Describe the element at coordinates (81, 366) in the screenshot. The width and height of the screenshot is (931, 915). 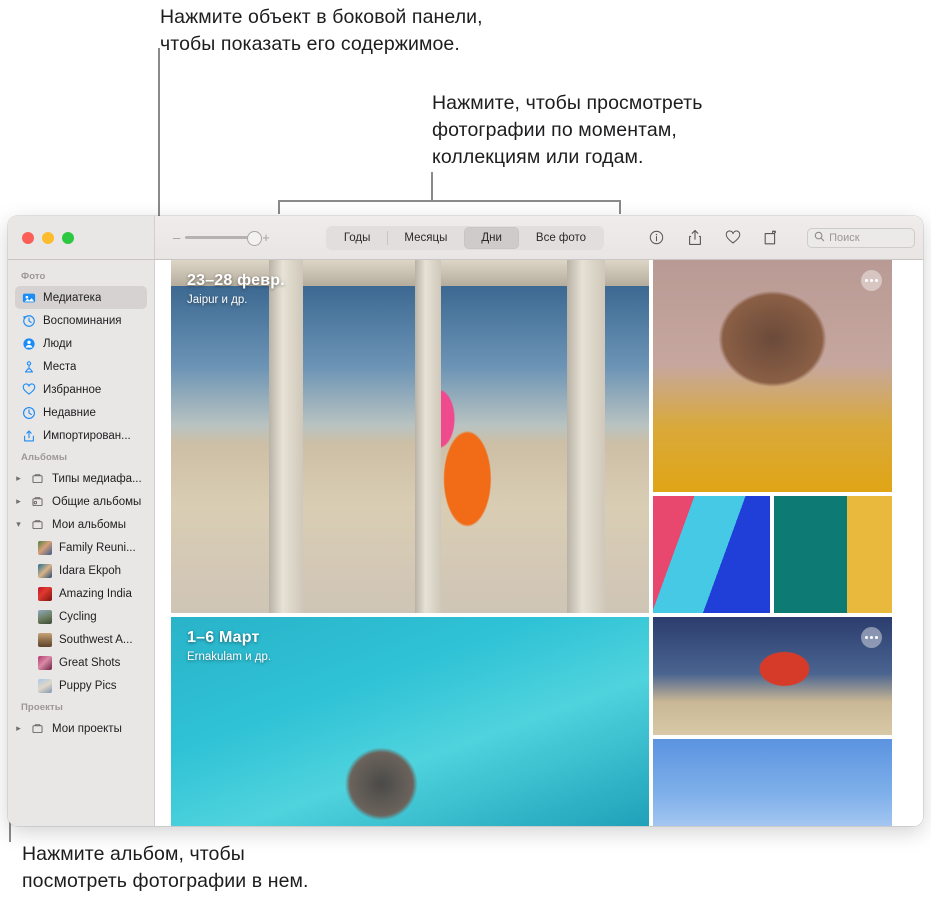
I see `sidebar-item-places: Места` at that location.